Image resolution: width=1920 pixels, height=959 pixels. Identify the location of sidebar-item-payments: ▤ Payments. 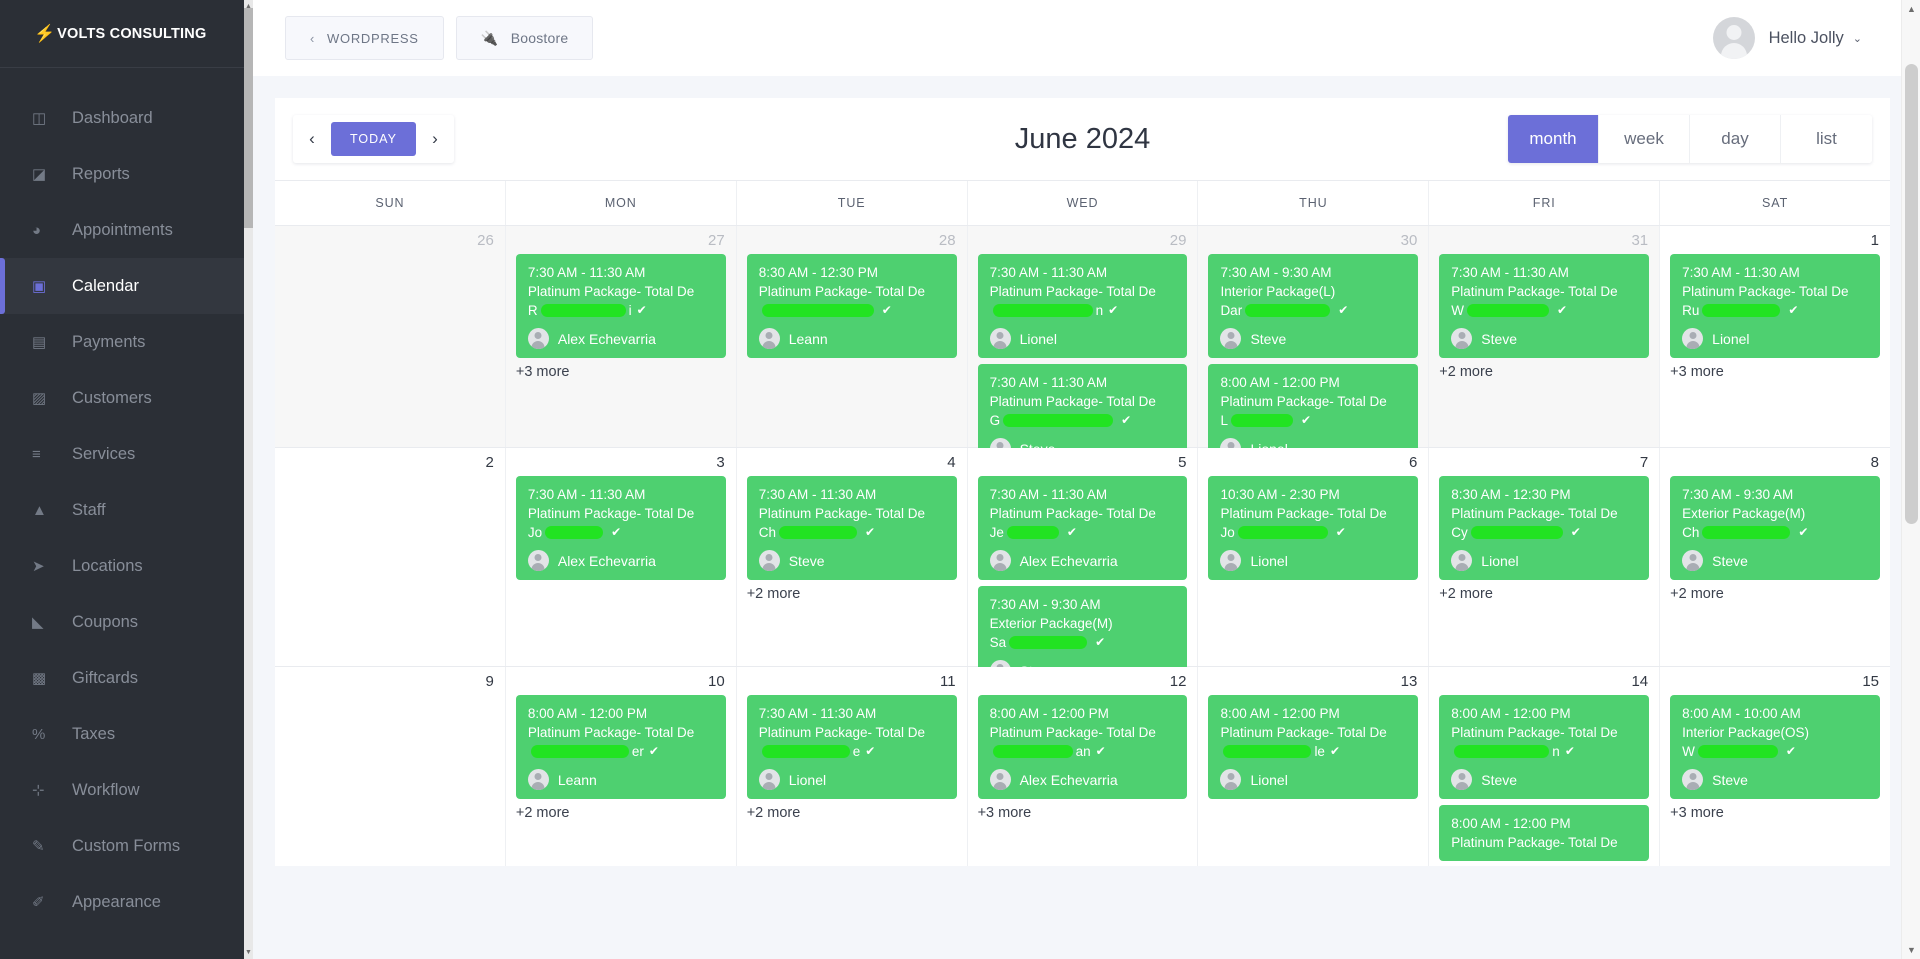
(126, 342).